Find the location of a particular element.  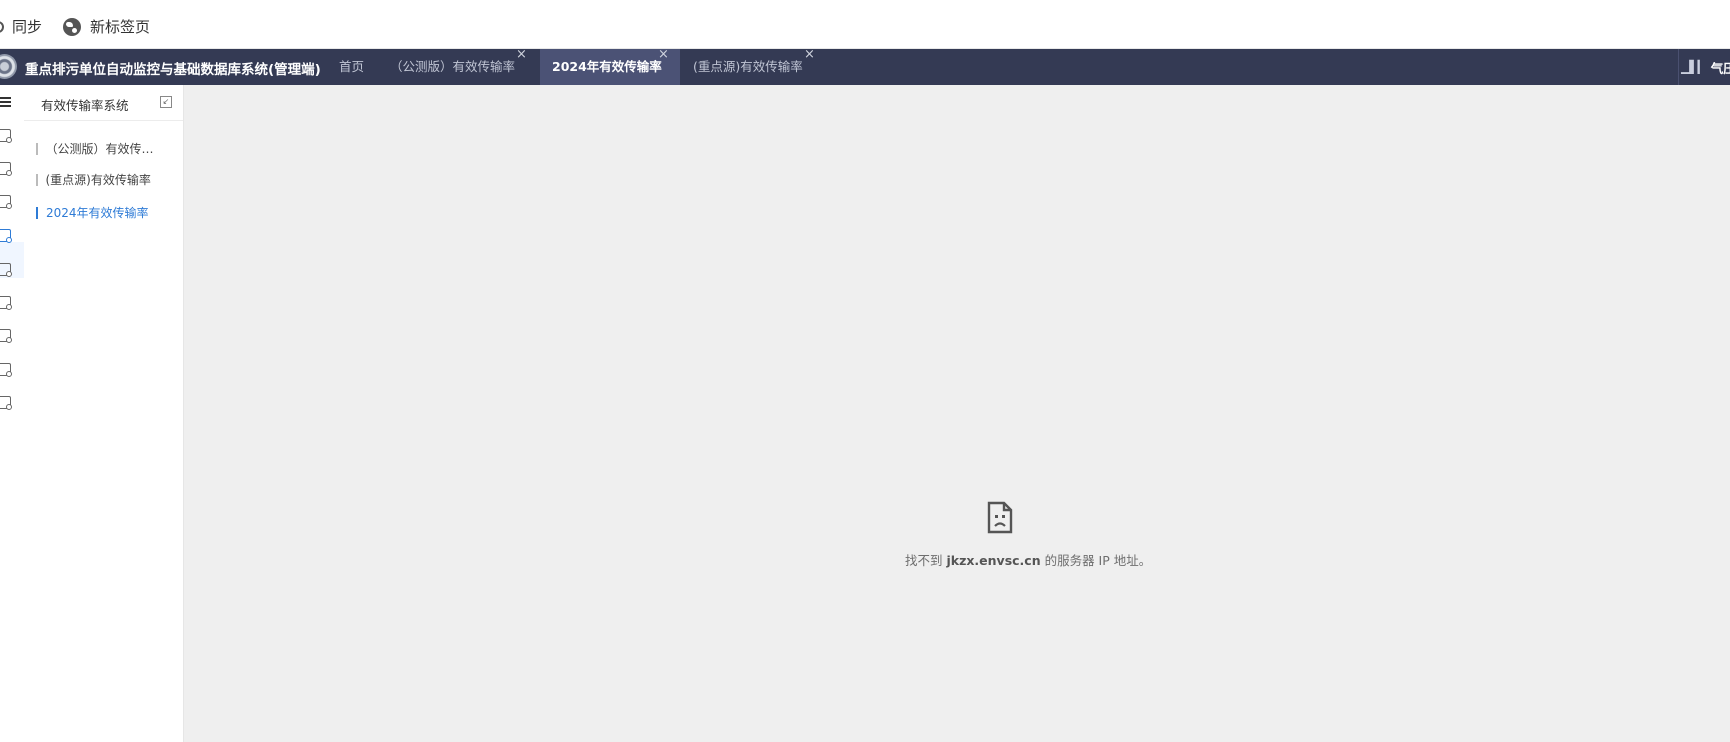

bookmarks-bar: 同步 新标签页 is located at coordinates (865, 24).